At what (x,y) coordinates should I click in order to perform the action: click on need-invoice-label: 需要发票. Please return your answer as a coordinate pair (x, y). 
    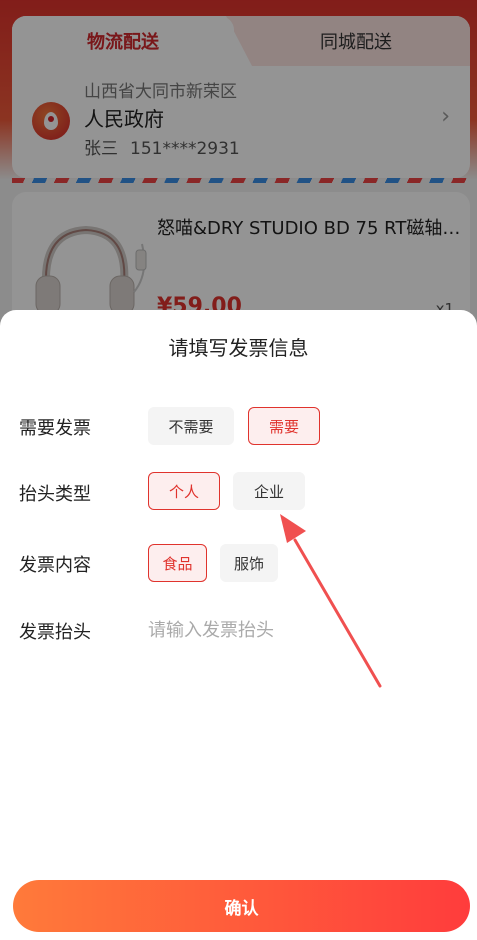
    Looking at the image, I should click on (55, 428).